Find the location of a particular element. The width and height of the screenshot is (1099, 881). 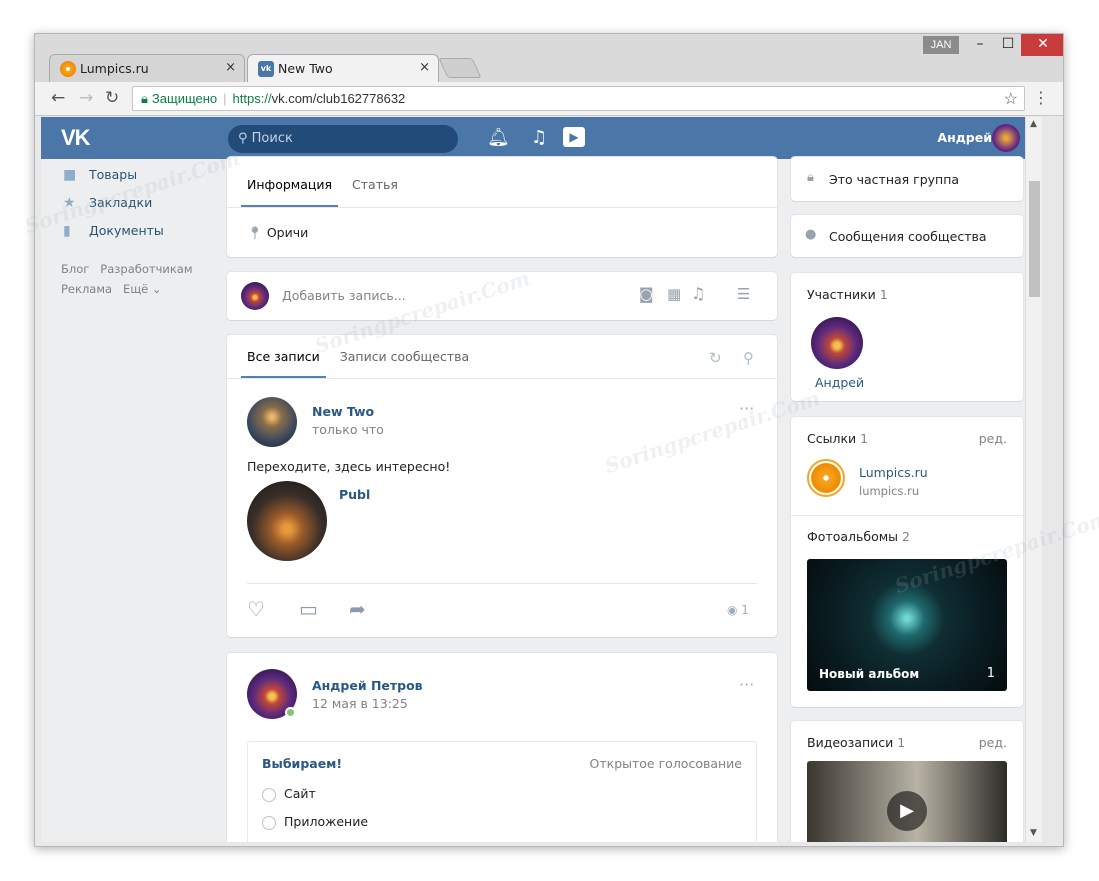

albums-title: Фотоальбомы 2 is located at coordinates (858, 536).